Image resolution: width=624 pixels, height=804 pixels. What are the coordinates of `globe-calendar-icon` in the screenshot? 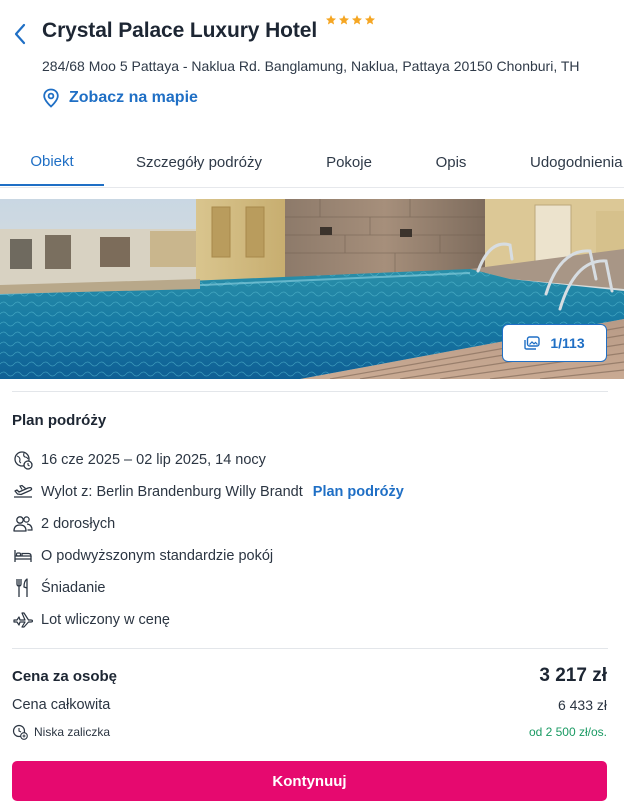 It's located at (23, 460).